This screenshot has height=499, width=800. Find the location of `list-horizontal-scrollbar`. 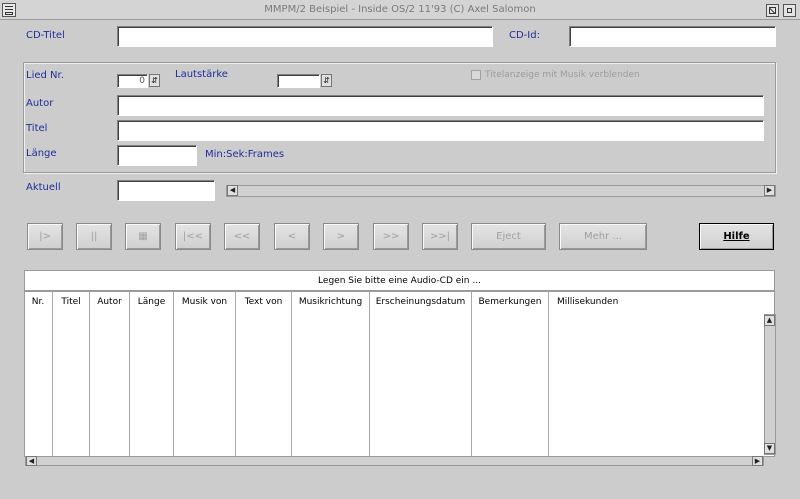

list-horizontal-scrollbar is located at coordinates (394, 461).